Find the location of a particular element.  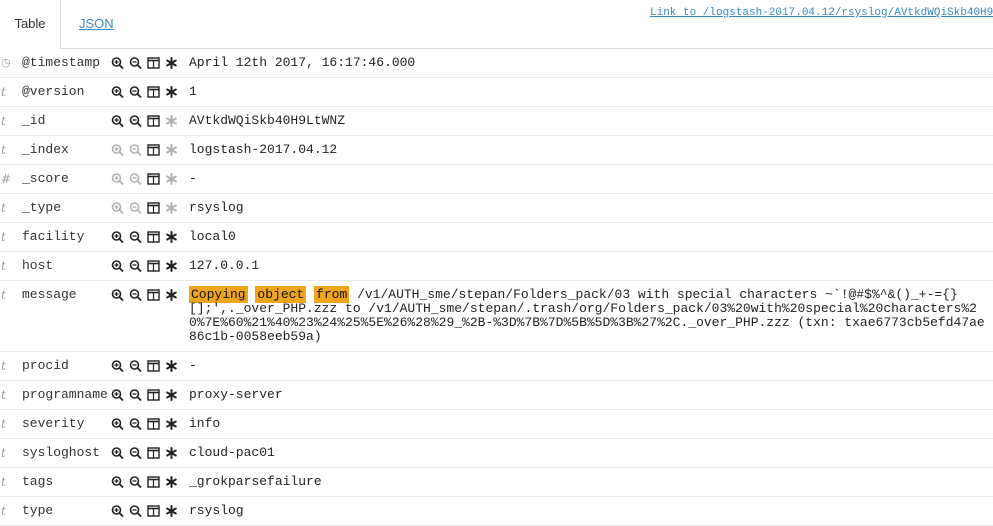

field-name: sysloghost is located at coordinates (61, 452).